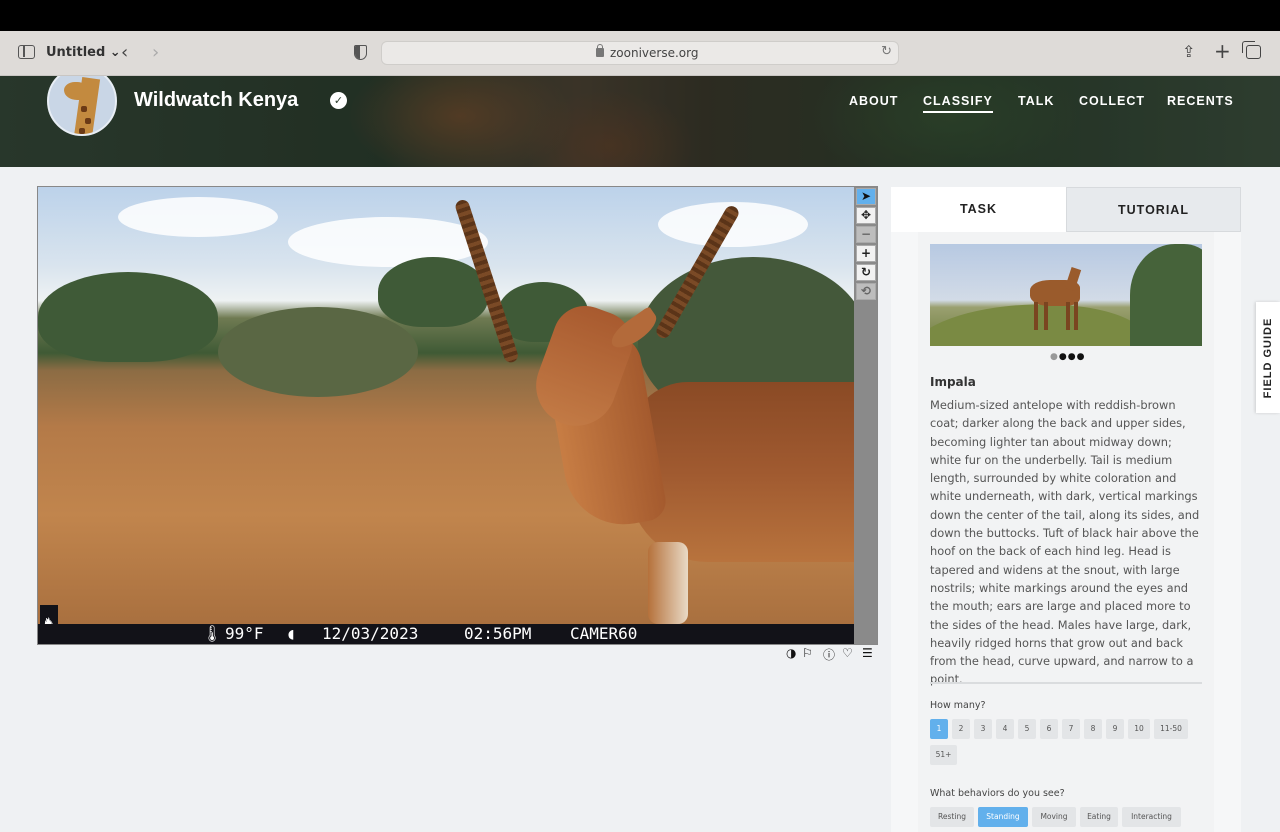 The image size is (1280, 832). Describe the element at coordinates (953, 382) in the screenshot. I see `species-name: Impala` at that location.